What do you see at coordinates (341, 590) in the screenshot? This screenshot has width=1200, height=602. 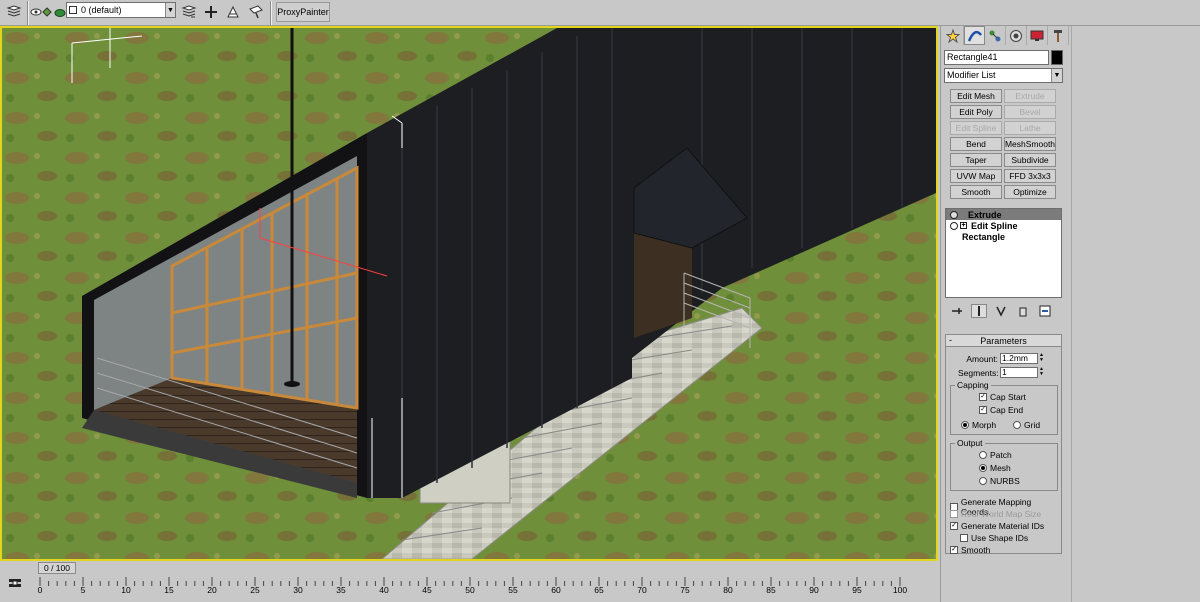 I see `timeline-tick-label: 35` at bounding box center [341, 590].